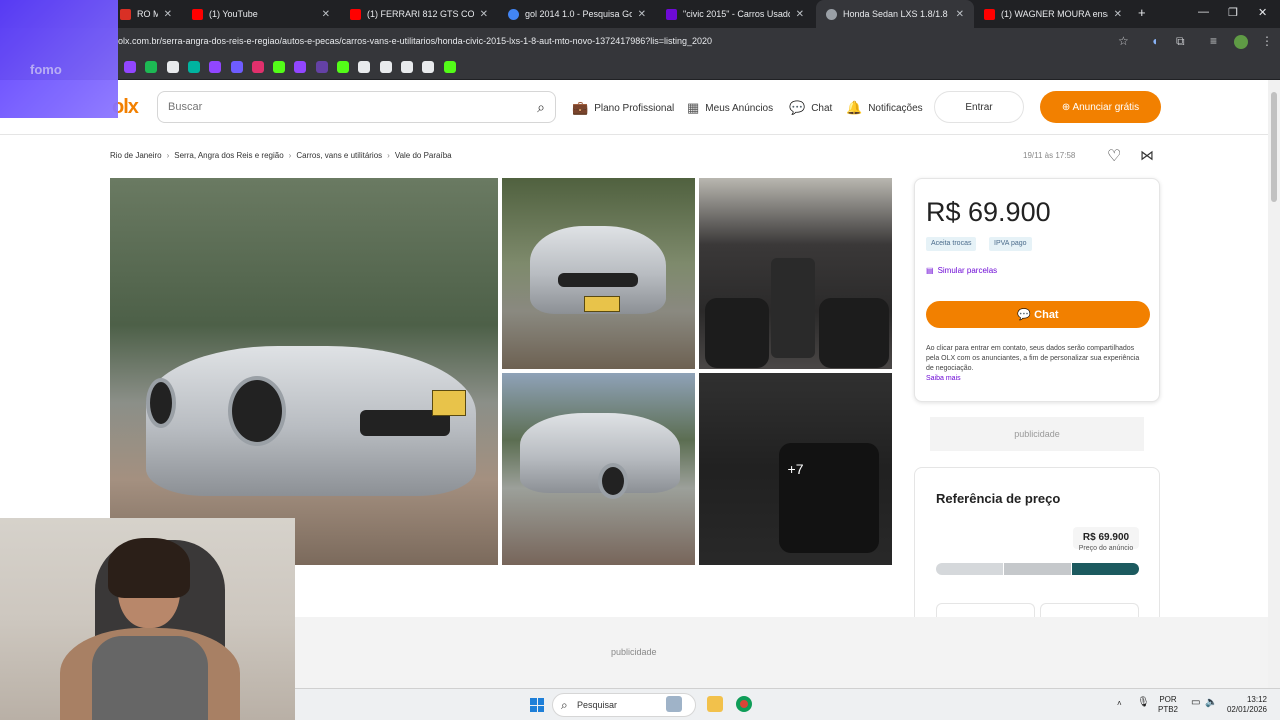 The height and width of the screenshot is (720, 1280). What do you see at coordinates (895, 14) in the screenshot?
I see `browser-tab-active: Honda Sedan LXS 1.8/1.8 Flex ✕` at bounding box center [895, 14].